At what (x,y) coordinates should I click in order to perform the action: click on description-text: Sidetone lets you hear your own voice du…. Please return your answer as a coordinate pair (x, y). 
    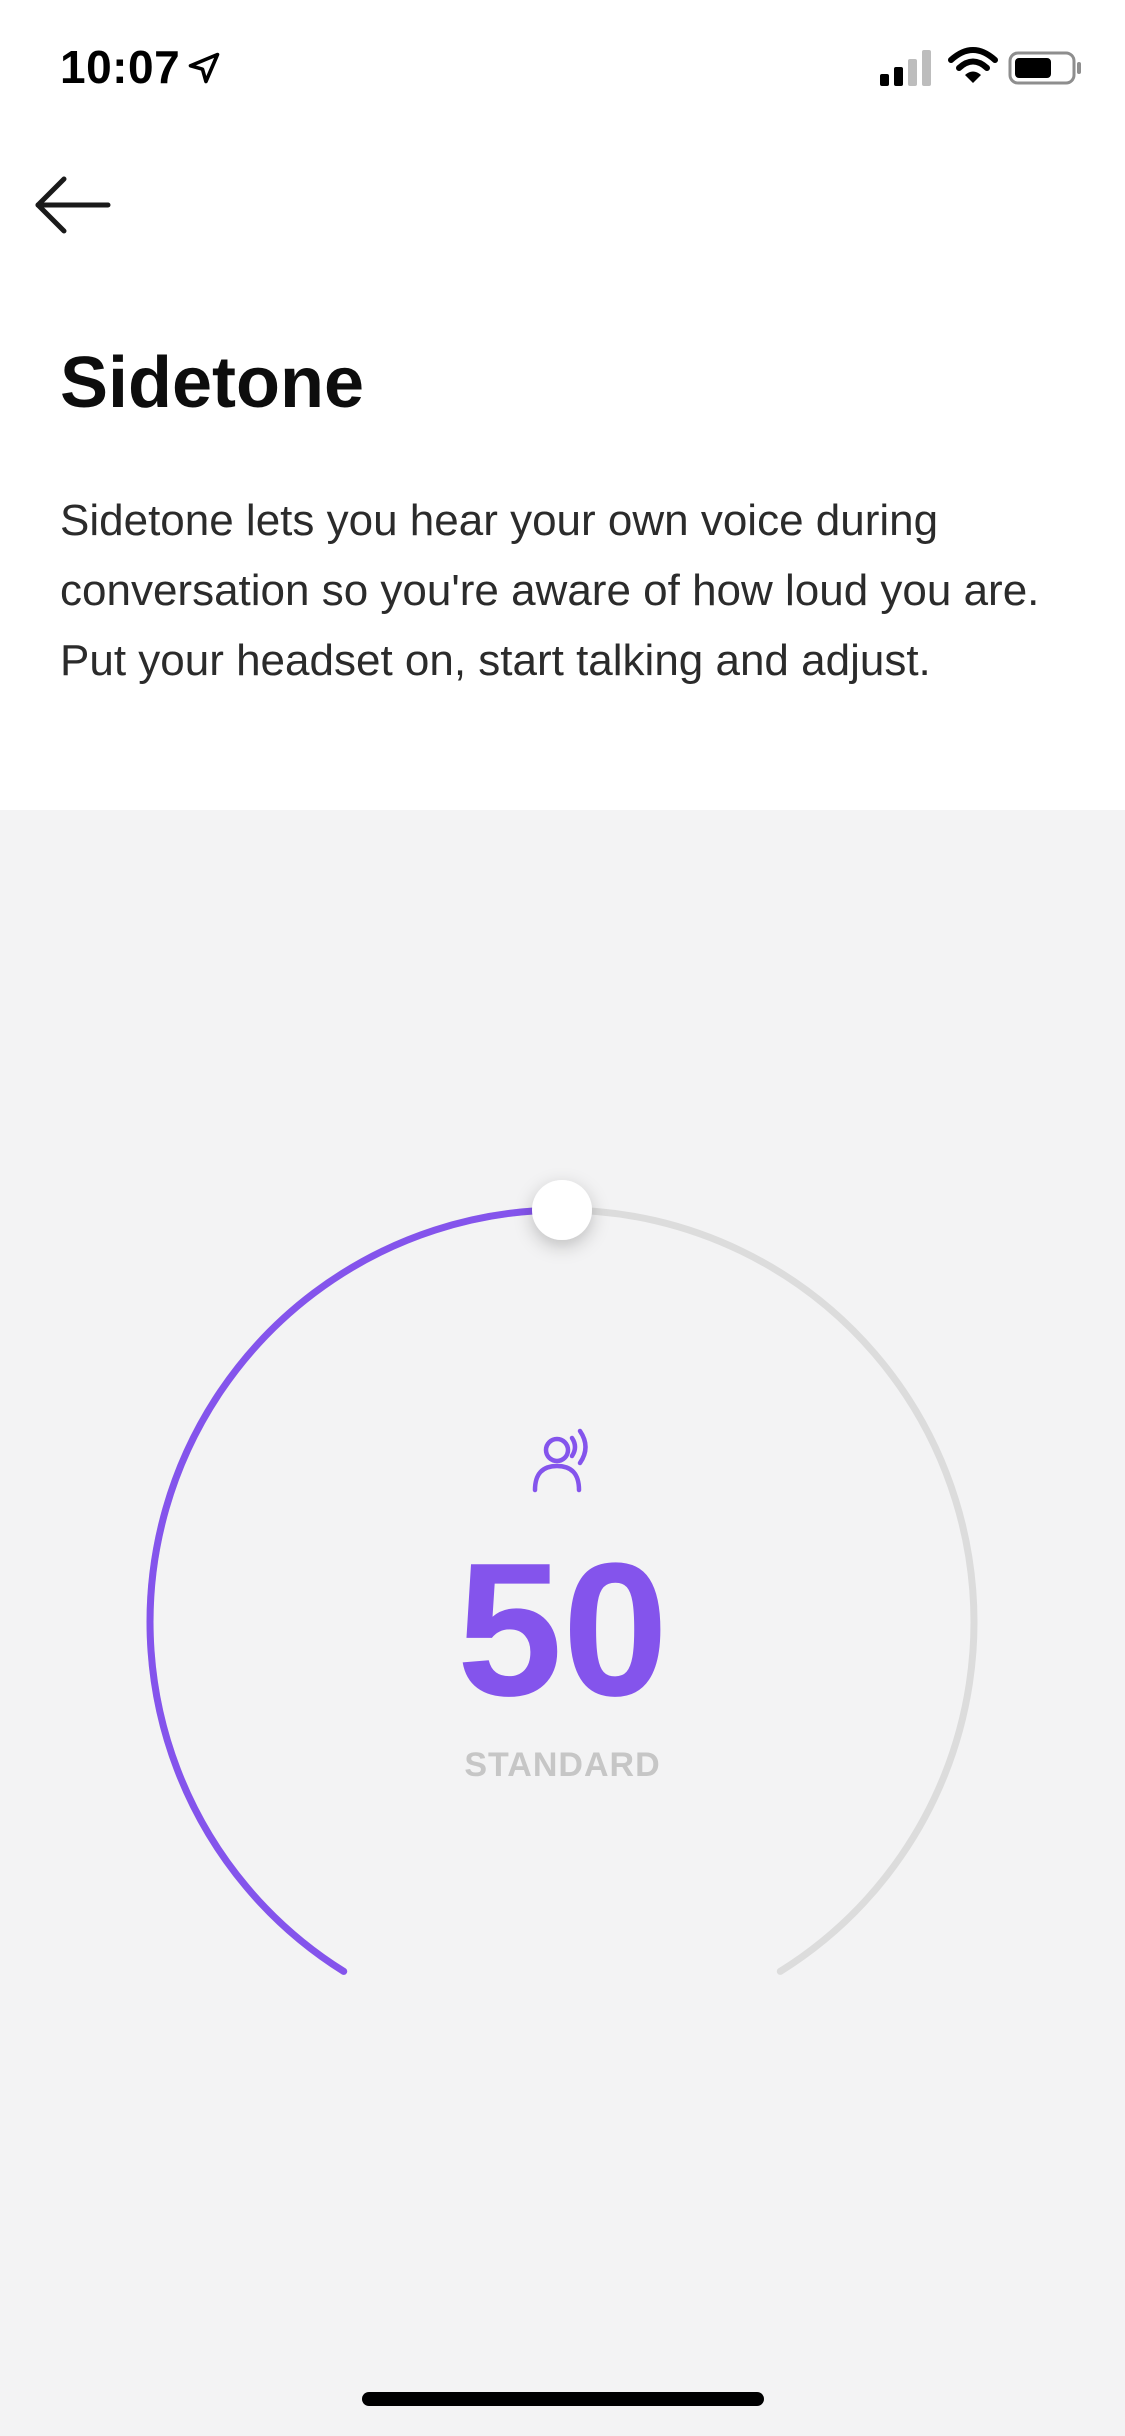
    Looking at the image, I should click on (550, 555).